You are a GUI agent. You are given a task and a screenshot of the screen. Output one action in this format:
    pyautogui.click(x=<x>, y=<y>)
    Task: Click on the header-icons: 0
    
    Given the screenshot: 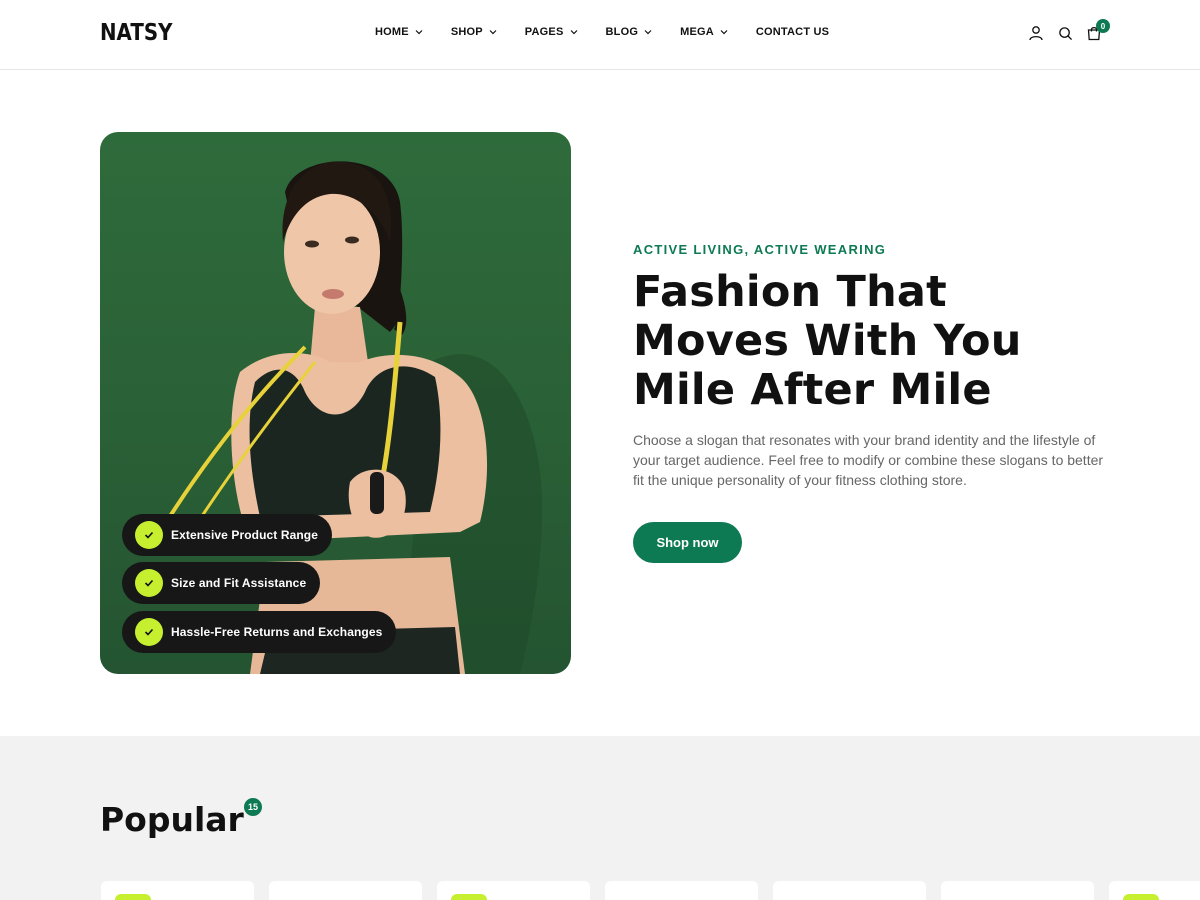 What is the action you would take?
    pyautogui.click(x=1068, y=30)
    